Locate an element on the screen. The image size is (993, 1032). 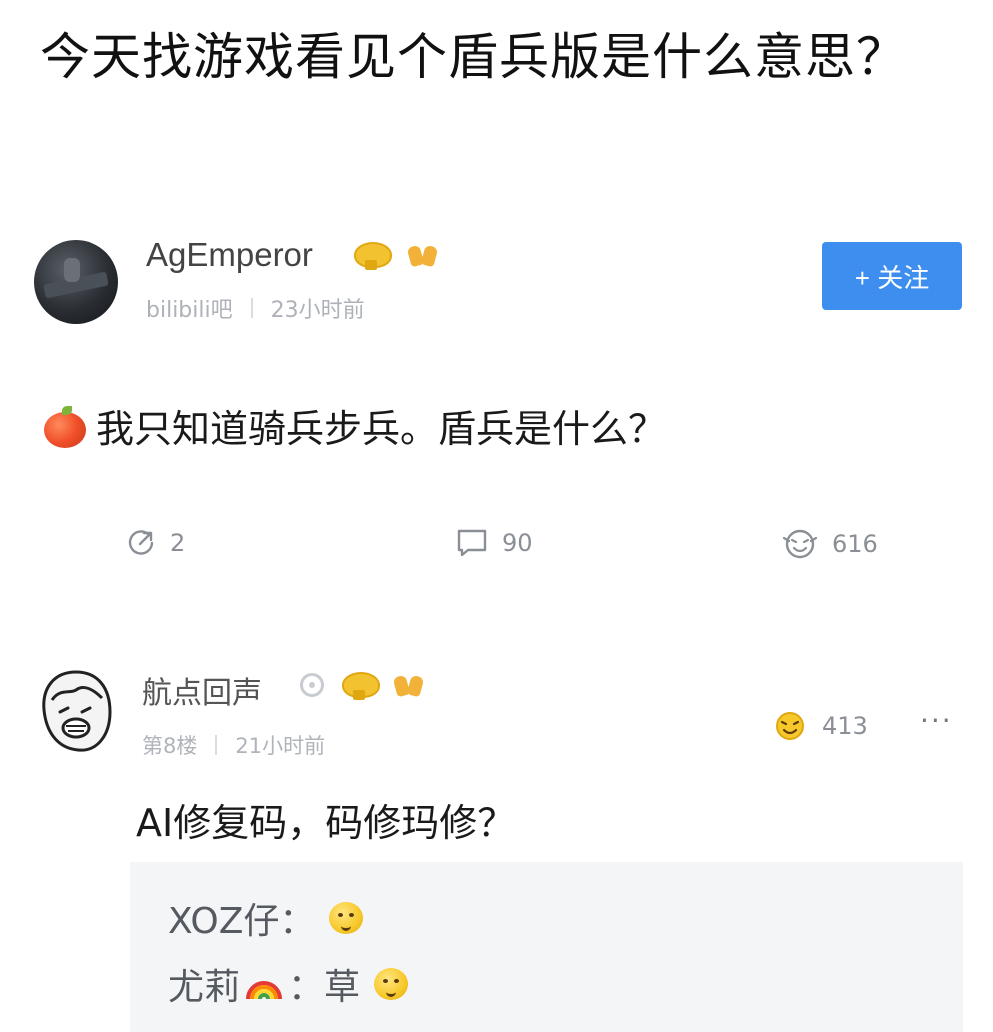
comment-count: 90 is located at coordinates (517, 543).